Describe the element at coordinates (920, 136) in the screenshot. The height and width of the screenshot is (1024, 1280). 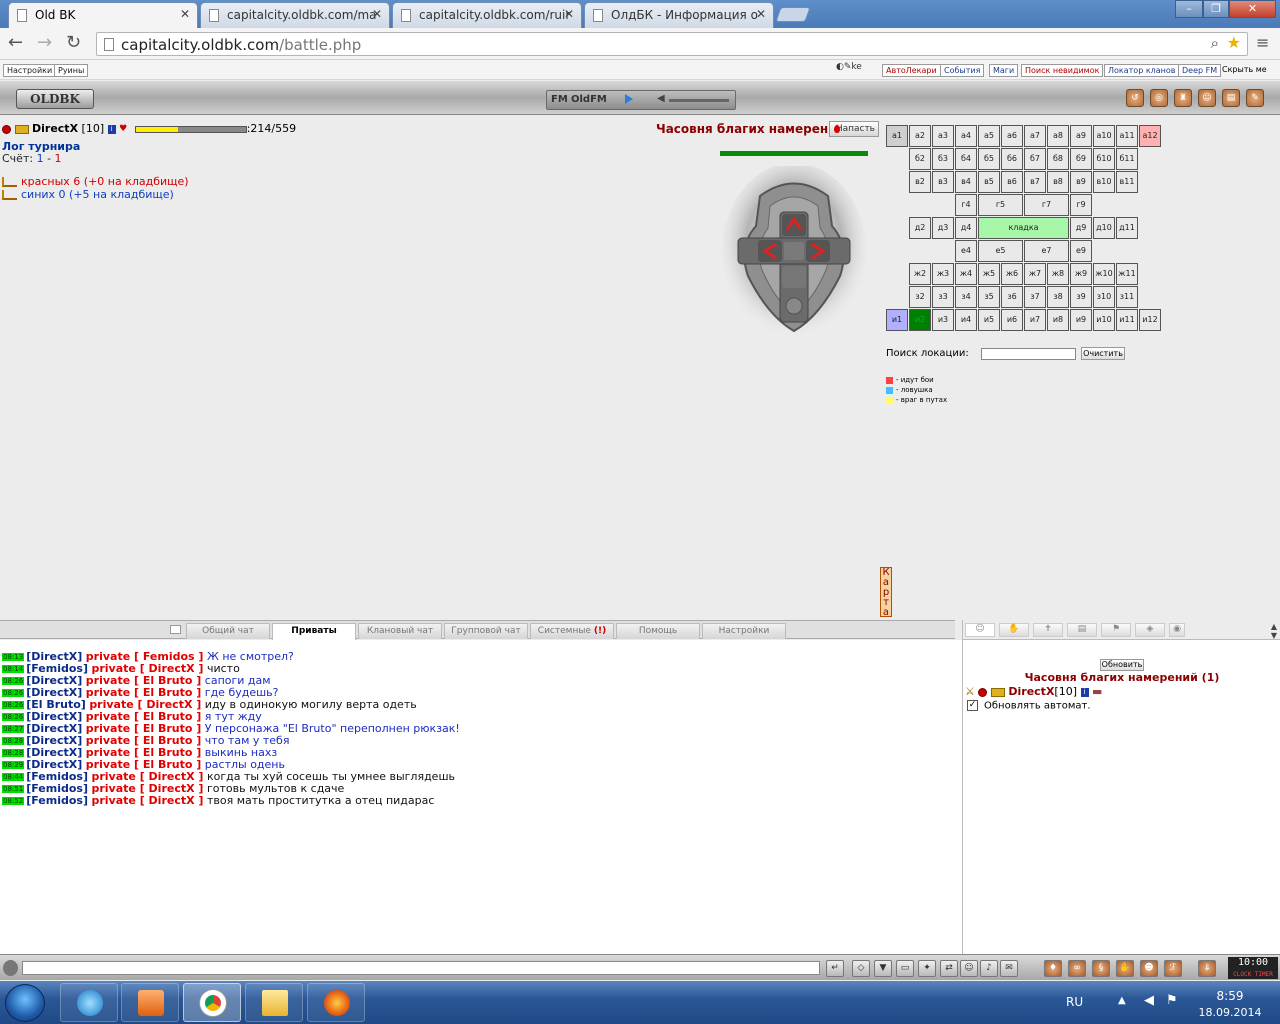
I see `map-cell: а2` at that location.